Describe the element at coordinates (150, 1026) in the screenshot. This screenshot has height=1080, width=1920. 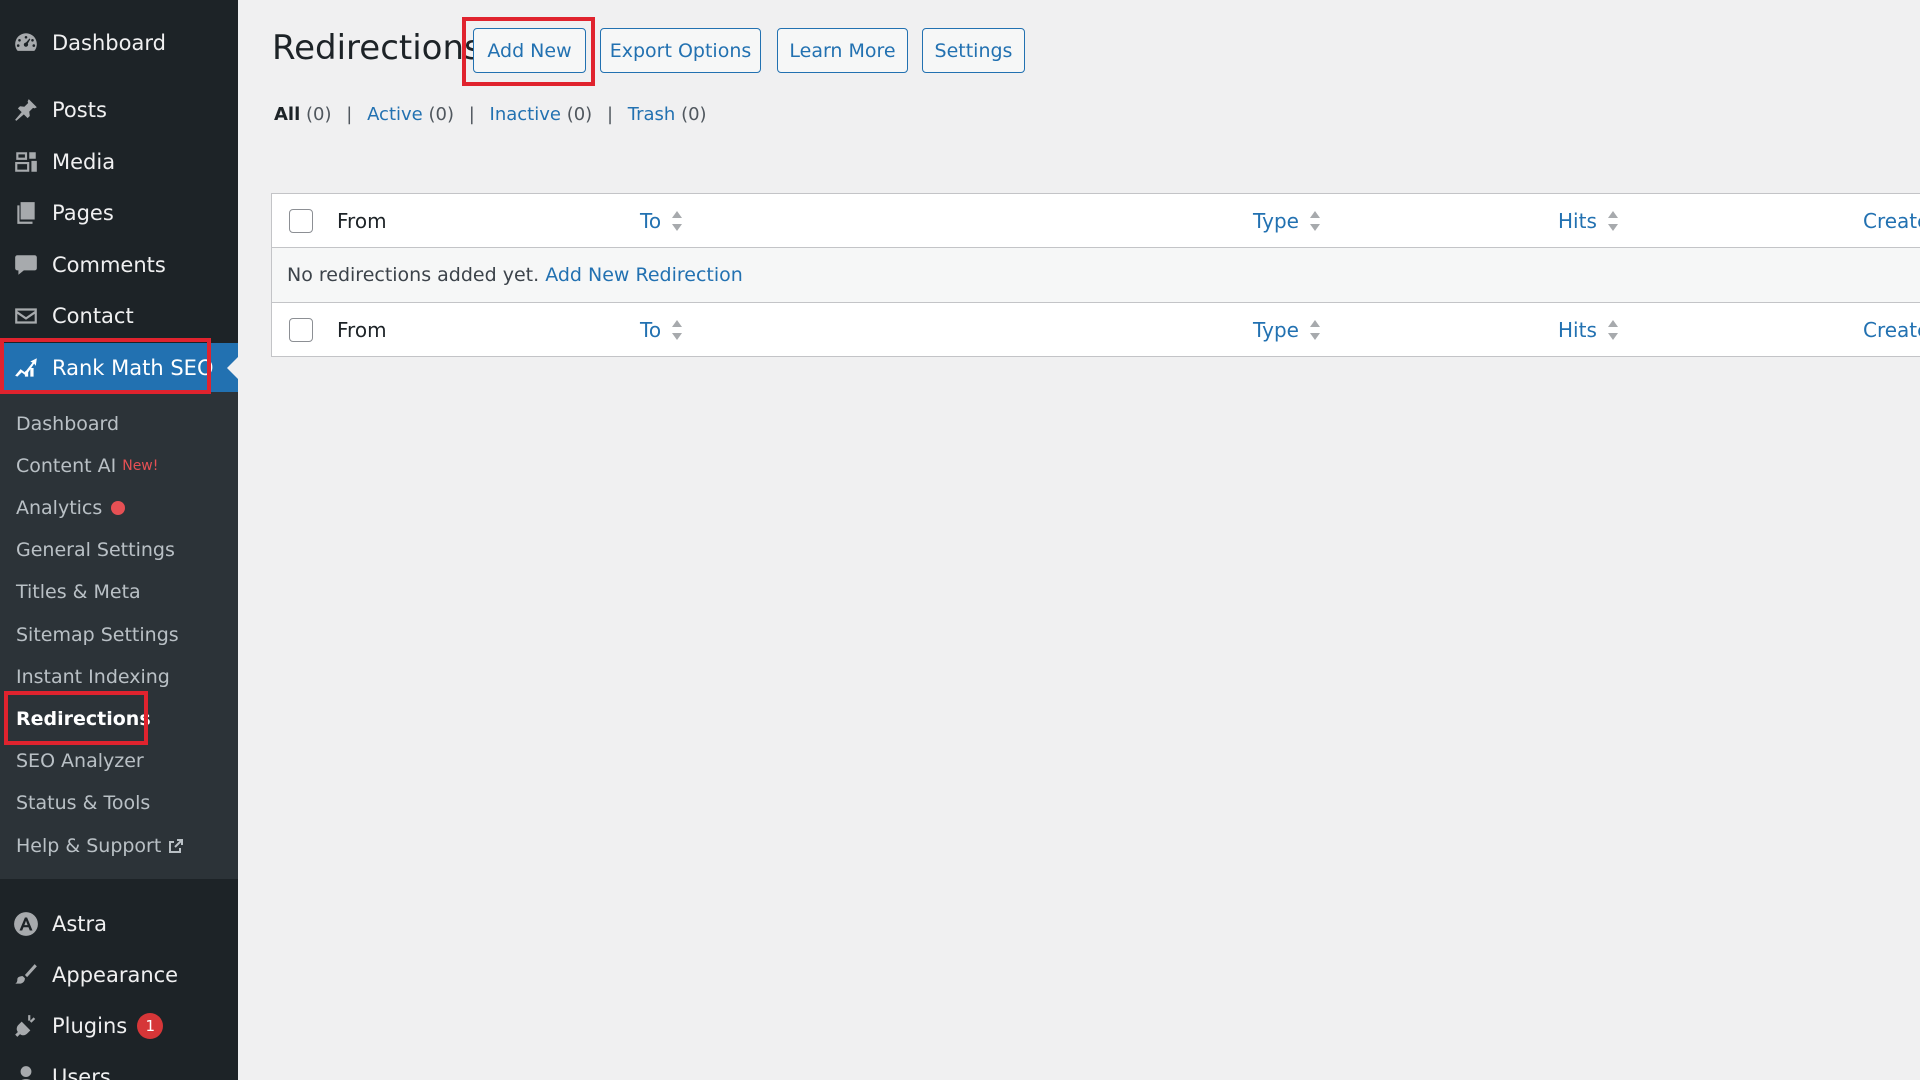
I see `plugins-update-badge: 1` at that location.